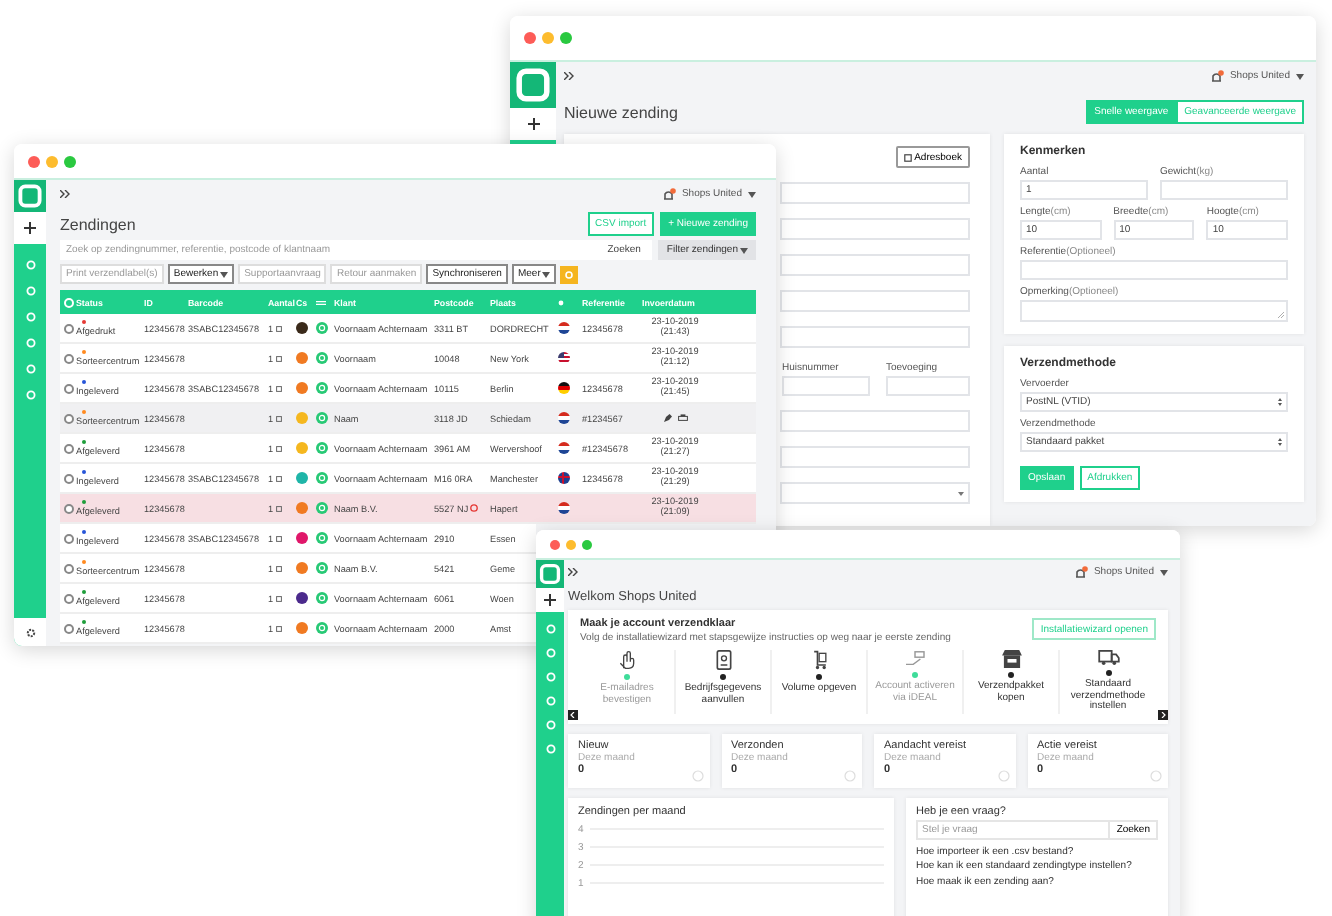  What do you see at coordinates (621, 112) in the screenshot?
I see `page-title: Nieuwe zending` at bounding box center [621, 112].